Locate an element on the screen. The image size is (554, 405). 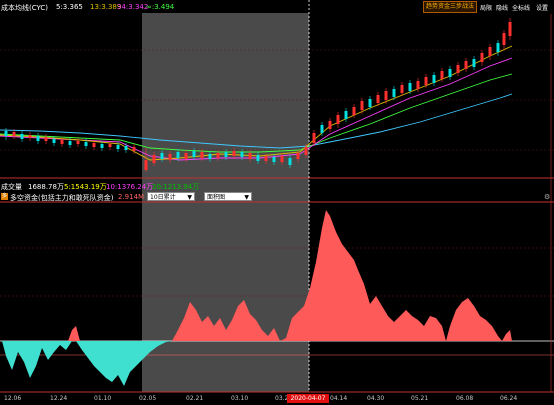
chart-type-select-value: 面积图 is located at coordinates (216, 197).